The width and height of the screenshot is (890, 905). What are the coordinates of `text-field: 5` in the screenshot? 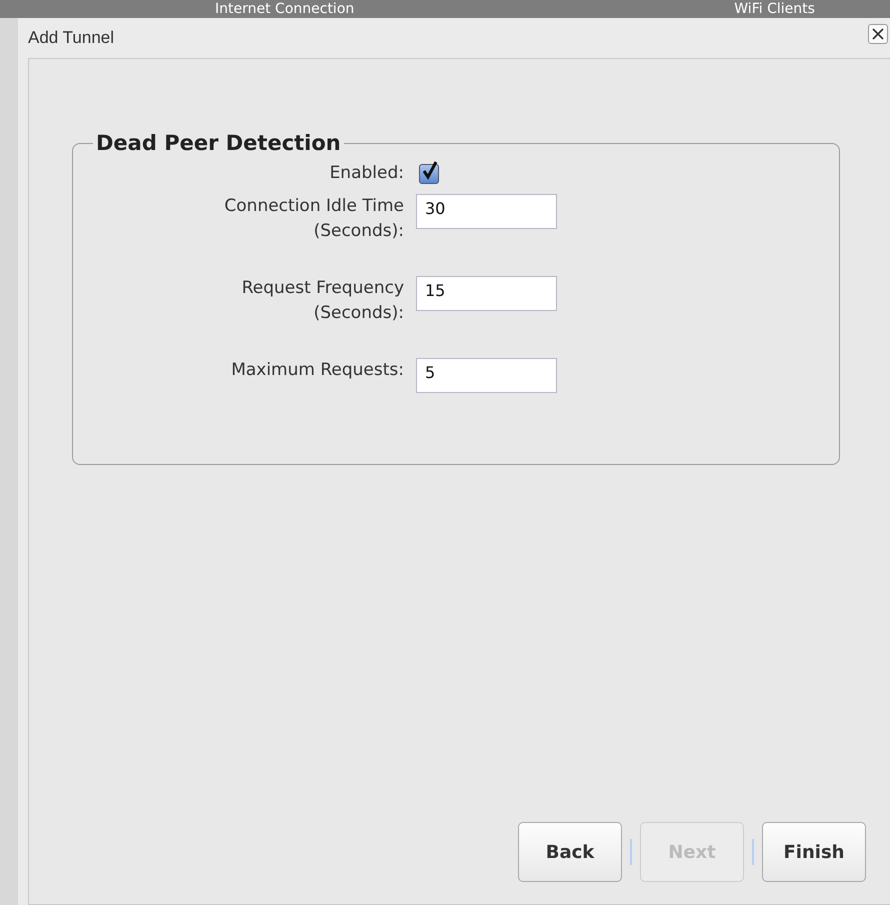 It's located at (486, 375).